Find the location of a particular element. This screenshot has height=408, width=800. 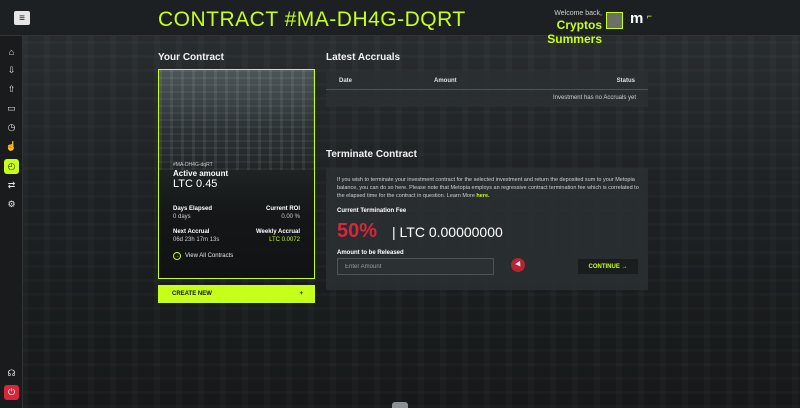

logo-accent-icon: ⌐ is located at coordinates (649, 16).